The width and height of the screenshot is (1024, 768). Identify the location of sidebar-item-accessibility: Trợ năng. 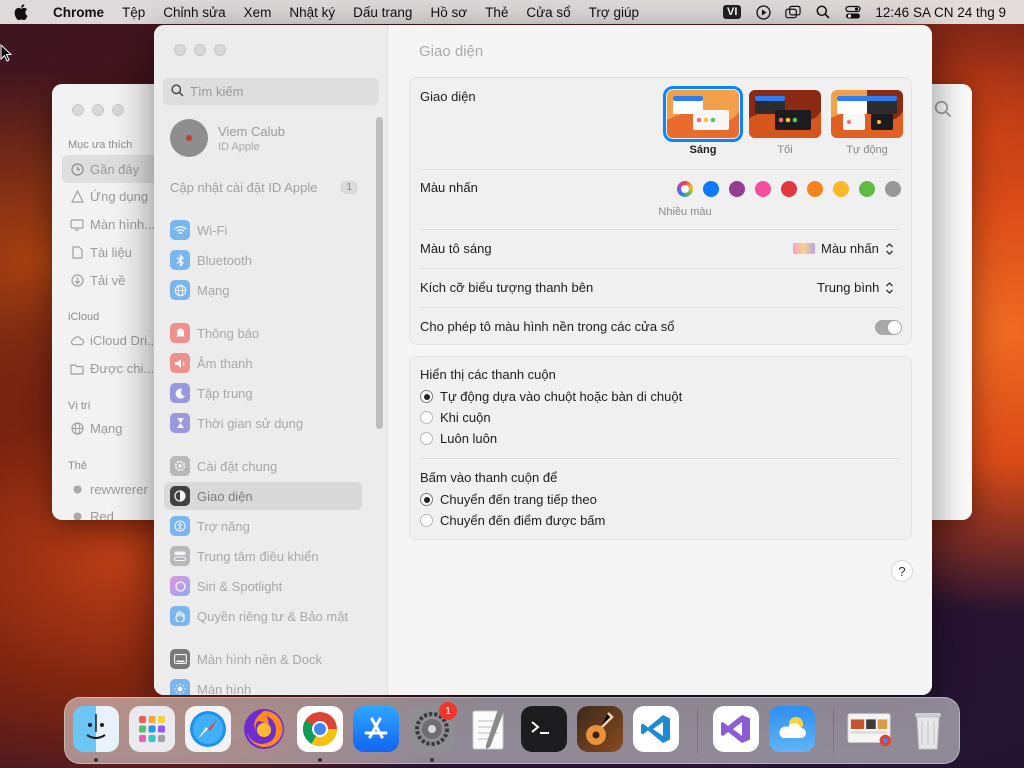
(263, 526).